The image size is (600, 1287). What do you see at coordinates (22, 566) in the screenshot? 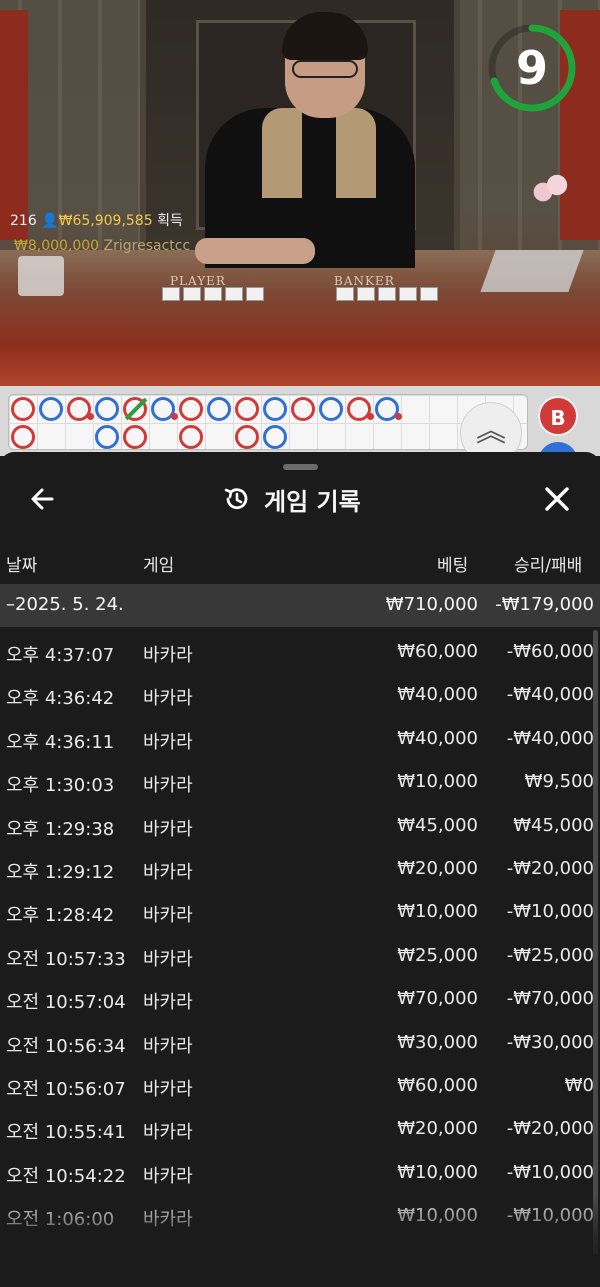
I see `column-header-date: 날짜` at bounding box center [22, 566].